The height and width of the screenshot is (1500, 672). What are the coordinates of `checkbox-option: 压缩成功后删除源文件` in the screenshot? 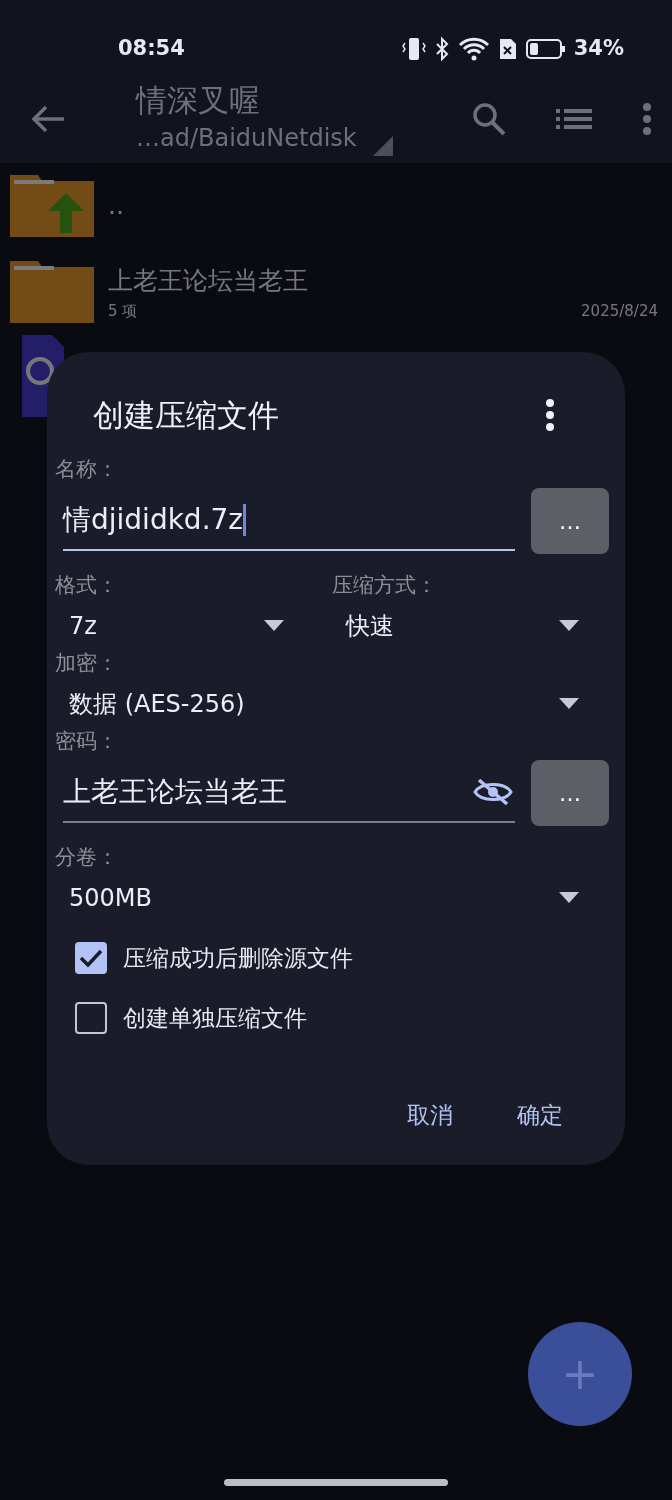 It's located at (332, 958).